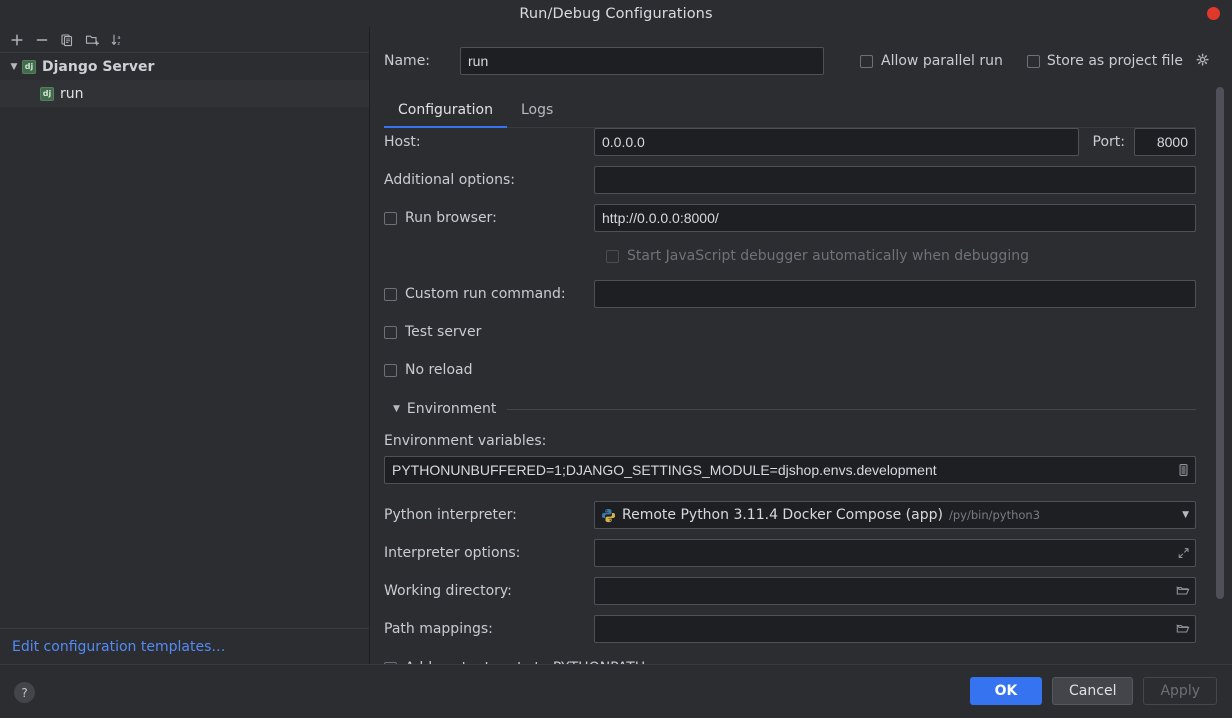  What do you see at coordinates (485, 294) in the screenshot?
I see `custom-run-command-label: Custom run command:` at bounding box center [485, 294].